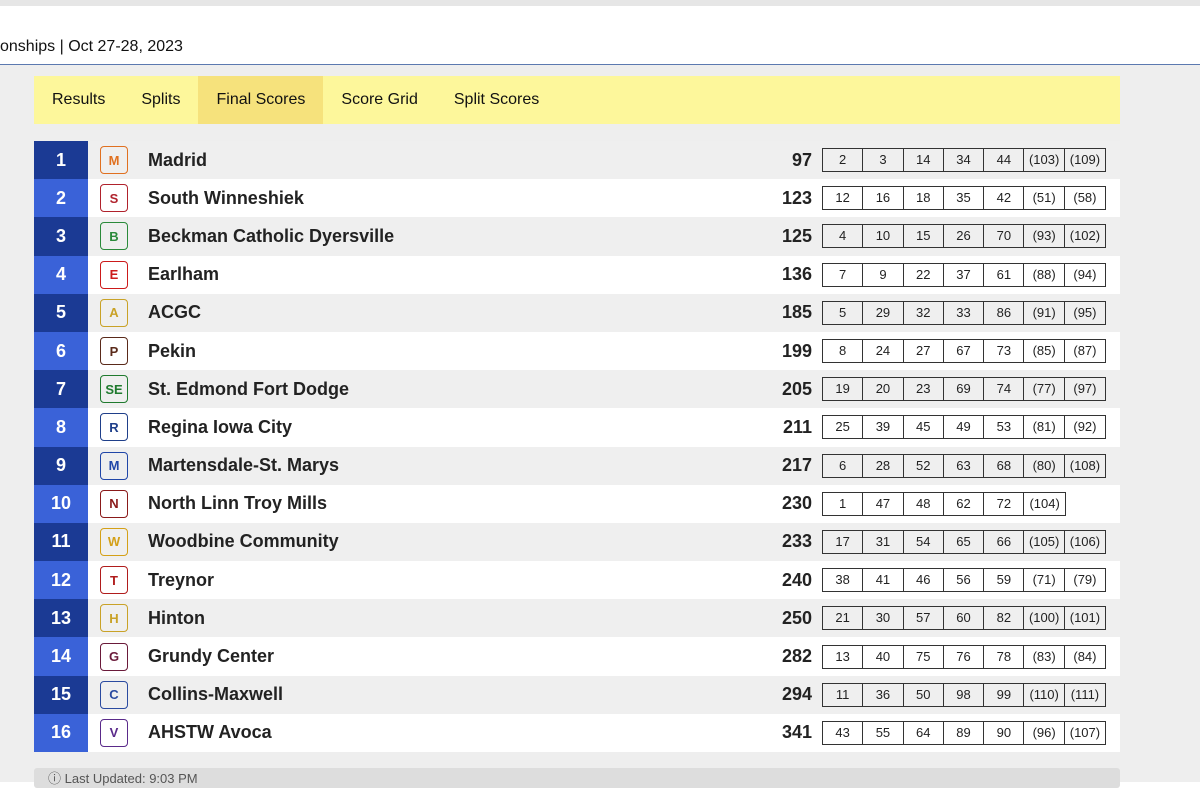 The width and height of the screenshot is (1200, 790). I want to click on runner-place-cell: 62, so click(964, 503).